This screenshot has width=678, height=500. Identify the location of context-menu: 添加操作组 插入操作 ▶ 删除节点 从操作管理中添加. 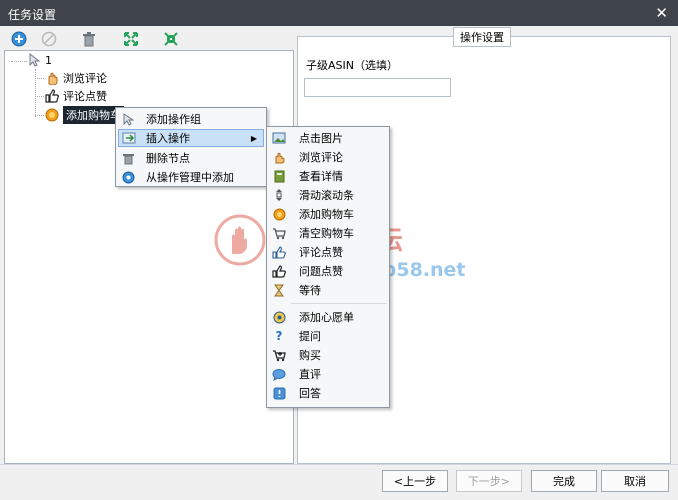
(191, 147).